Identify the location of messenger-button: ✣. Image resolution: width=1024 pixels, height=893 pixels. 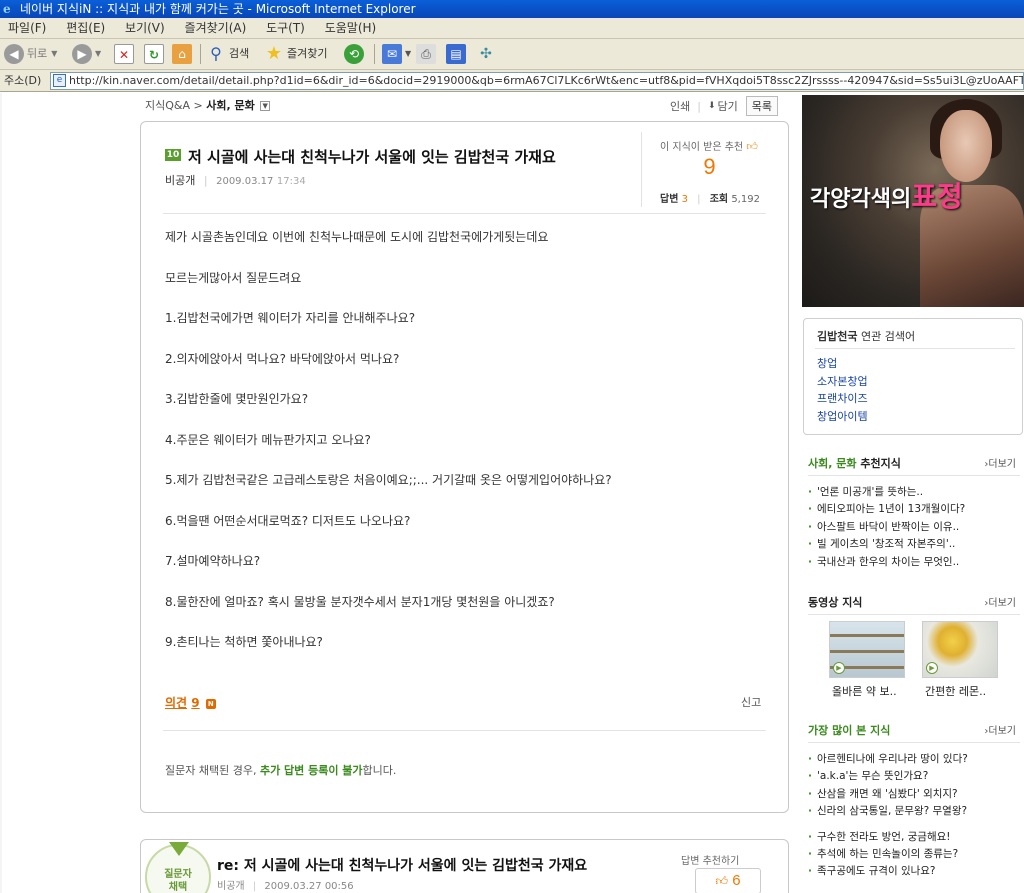
(487, 54).